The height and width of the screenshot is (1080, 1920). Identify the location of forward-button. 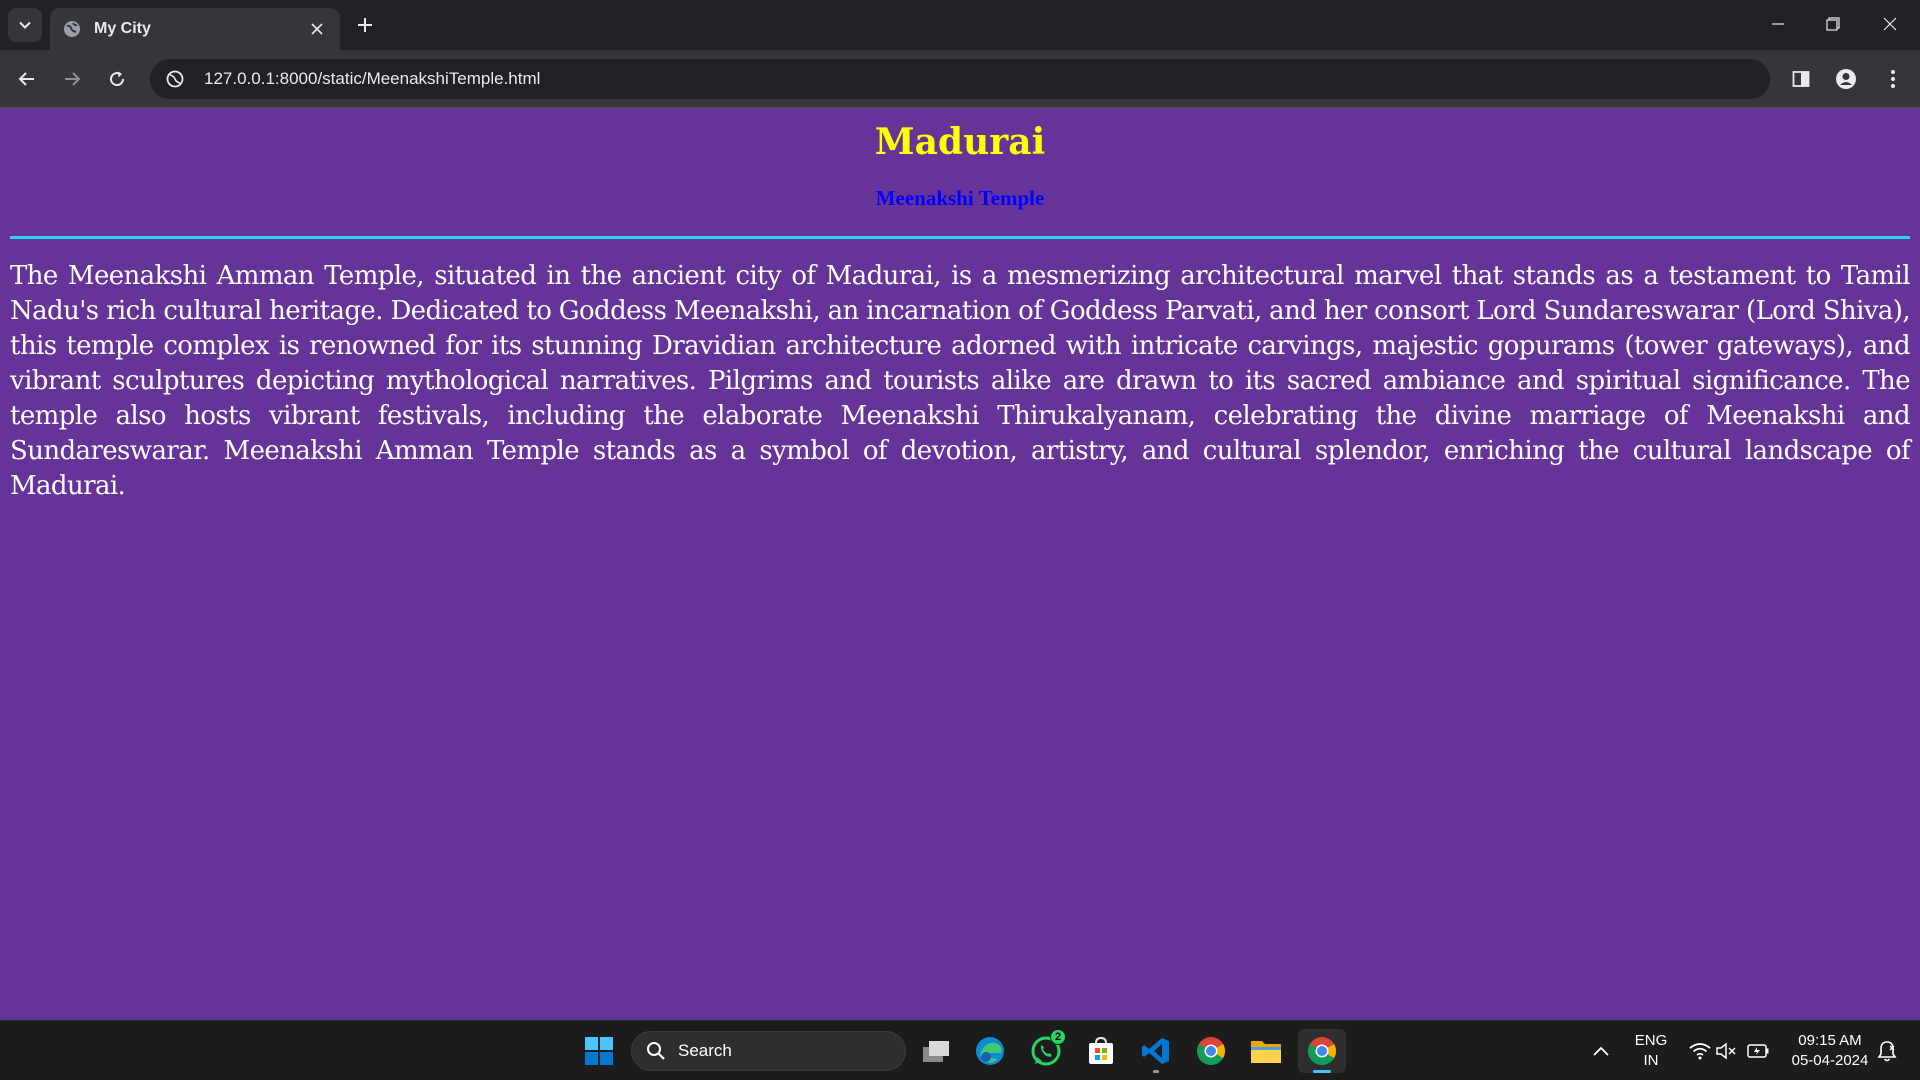
(72, 79).